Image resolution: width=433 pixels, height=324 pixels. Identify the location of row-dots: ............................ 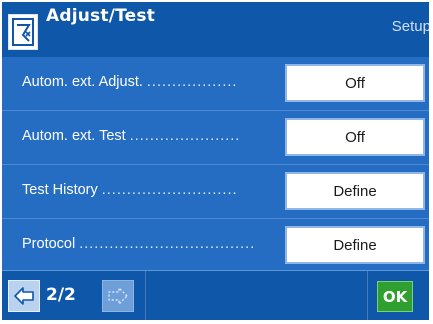
(169, 190).